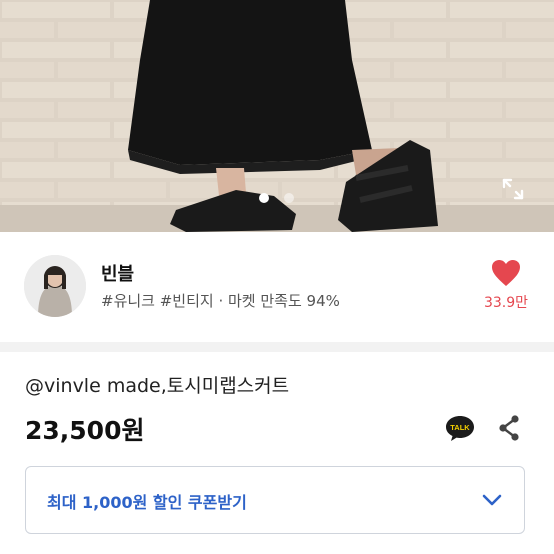 Image resolution: width=554 pixels, height=554 pixels. I want to click on section-divider, so click(277, 347).